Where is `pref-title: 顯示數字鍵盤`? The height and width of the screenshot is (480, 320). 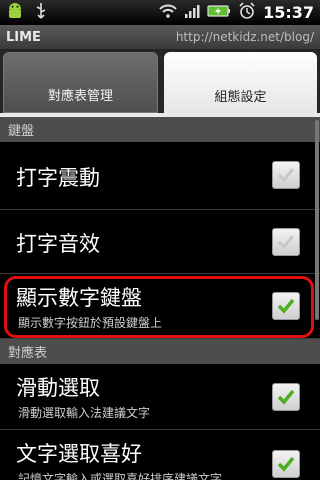 pref-title: 顯示數字鍵盤 is located at coordinates (79, 298).